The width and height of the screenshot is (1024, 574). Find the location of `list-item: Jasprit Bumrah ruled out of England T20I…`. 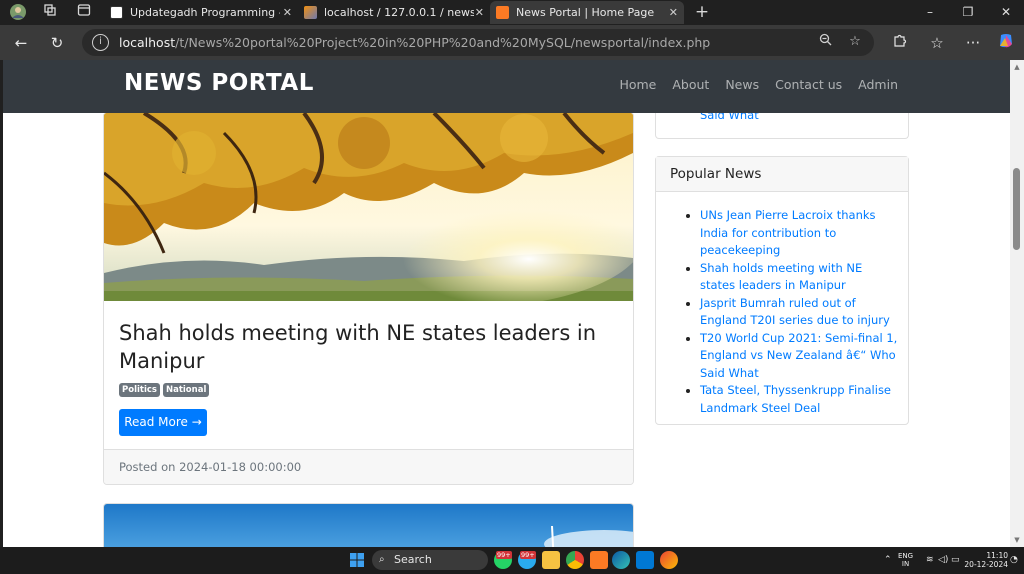

list-item: Jasprit Bumrah ruled out of England T20I… is located at coordinates (800, 312).